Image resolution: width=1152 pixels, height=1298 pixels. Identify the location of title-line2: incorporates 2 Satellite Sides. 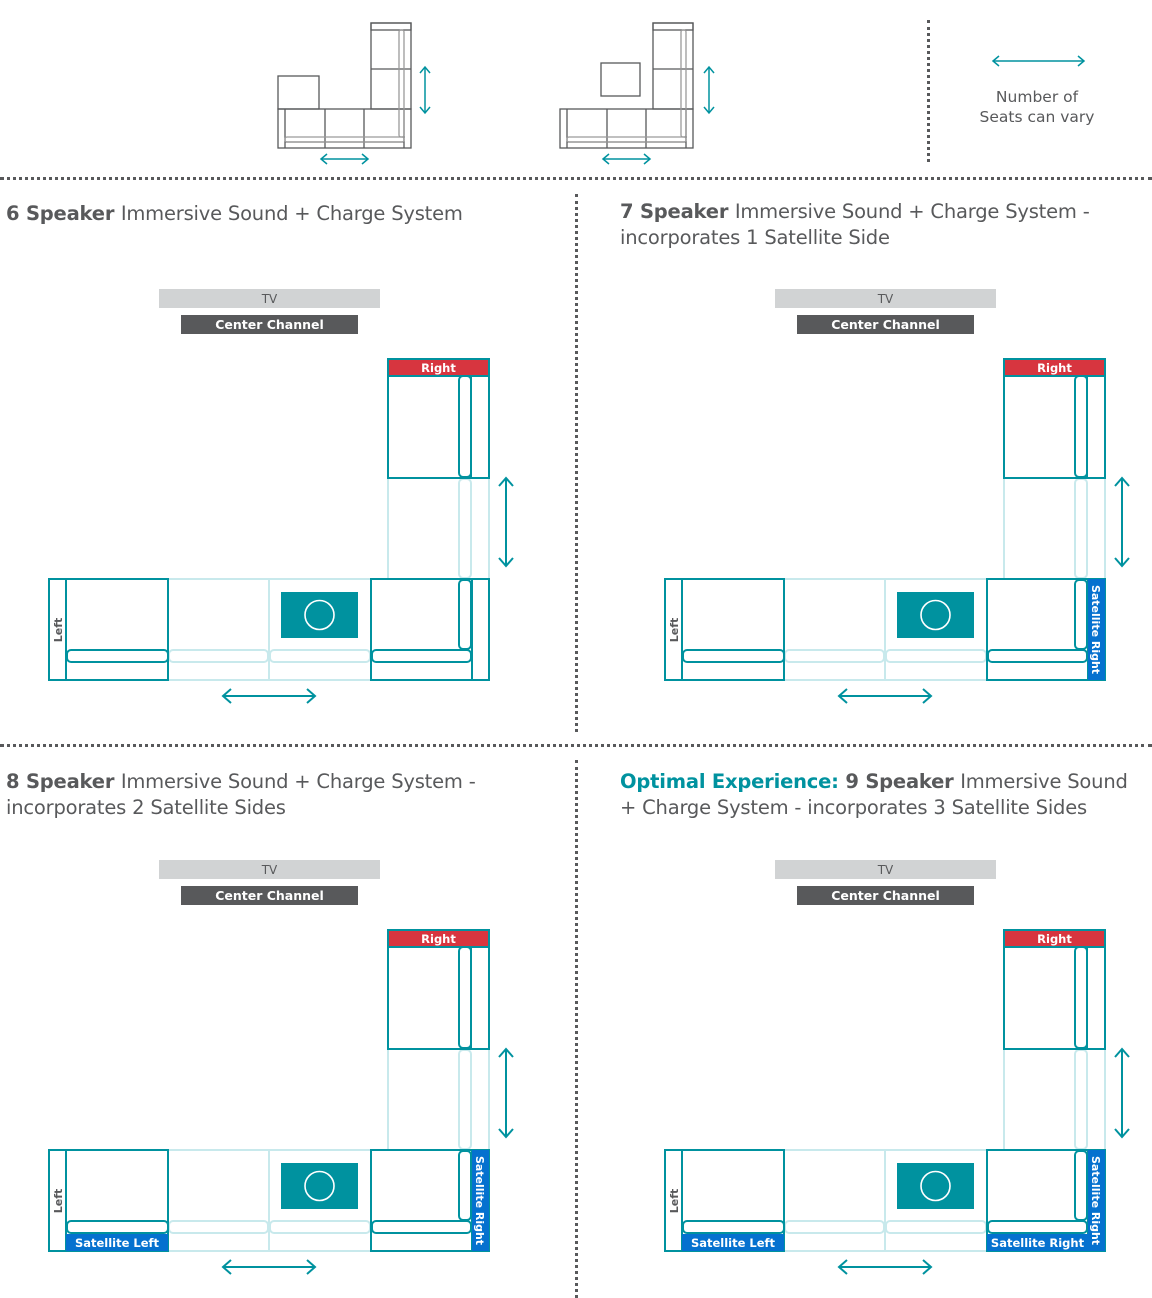
(146, 807).